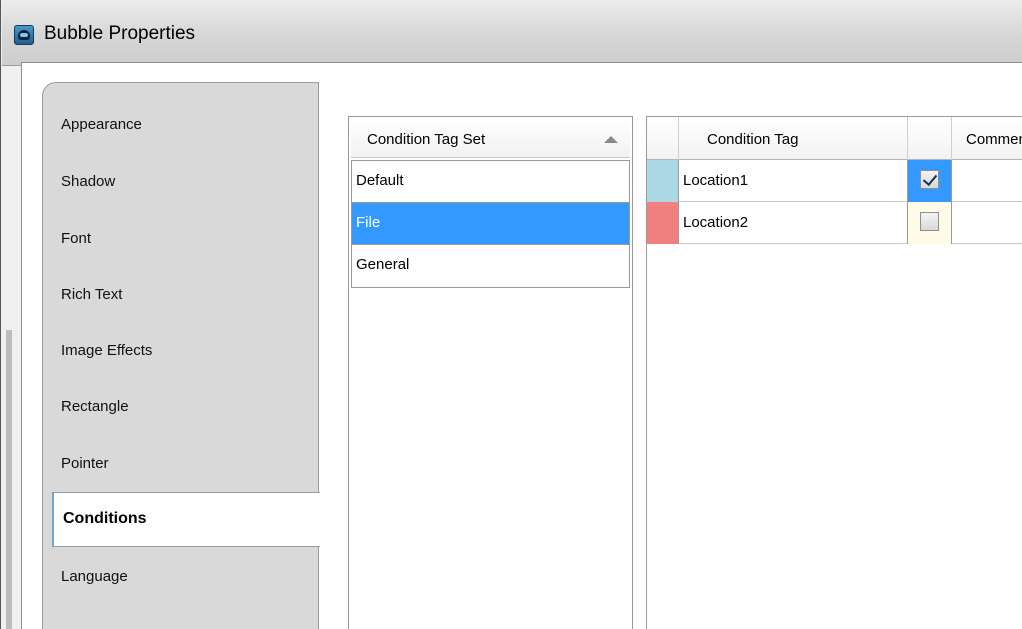 The height and width of the screenshot is (629, 1022). I want to click on title-bar: Bubble Properties, so click(512, 33).